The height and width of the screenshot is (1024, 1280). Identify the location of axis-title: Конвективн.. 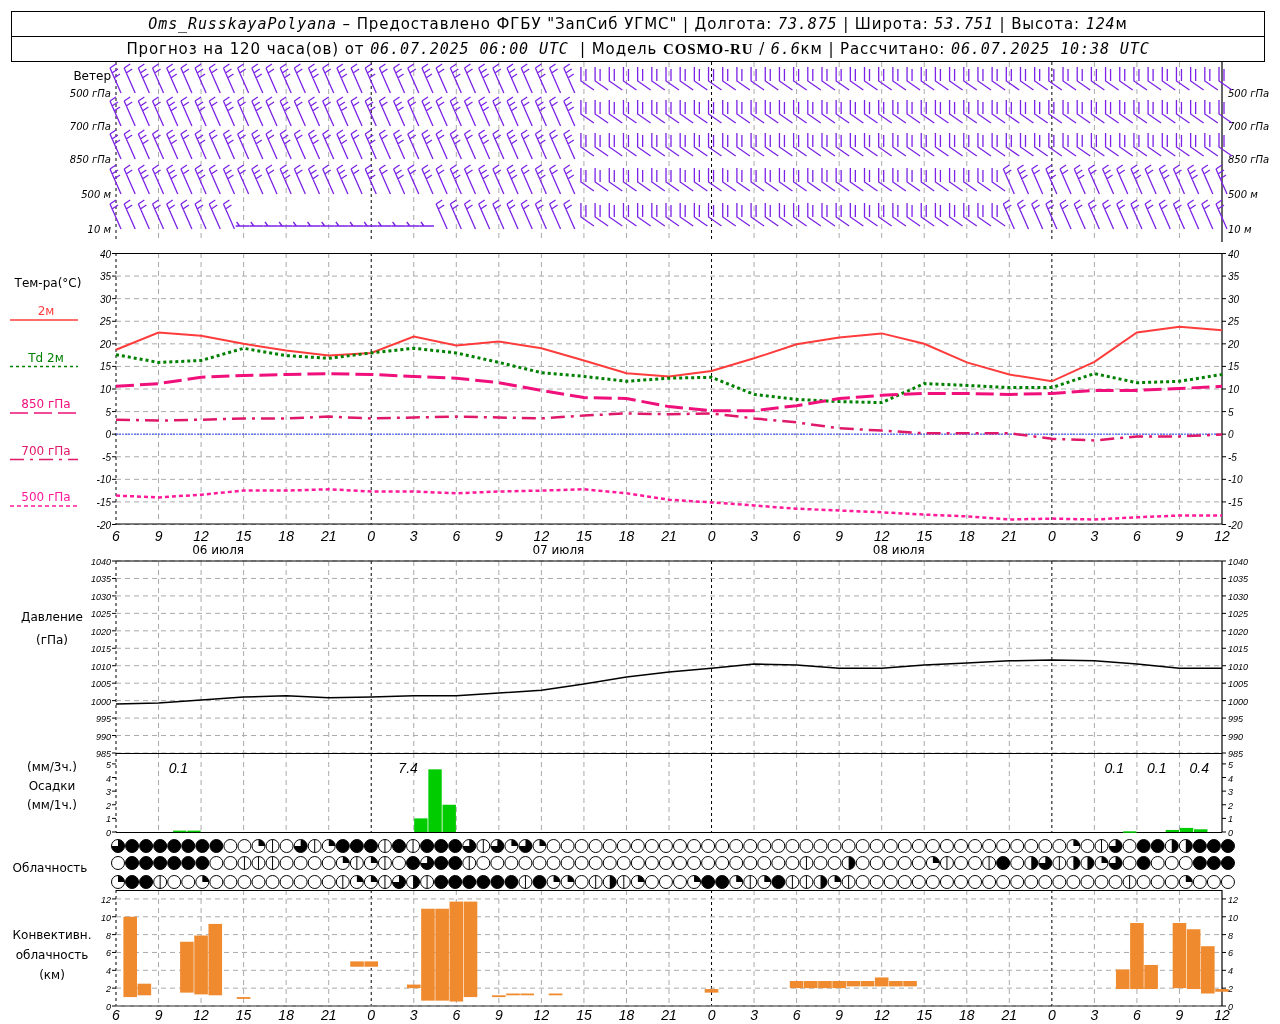
(52, 935).